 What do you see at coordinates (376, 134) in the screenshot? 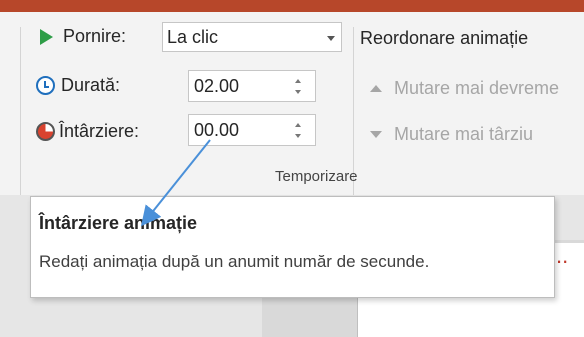
I see `arrow-down-icon` at bounding box center [376, 134].